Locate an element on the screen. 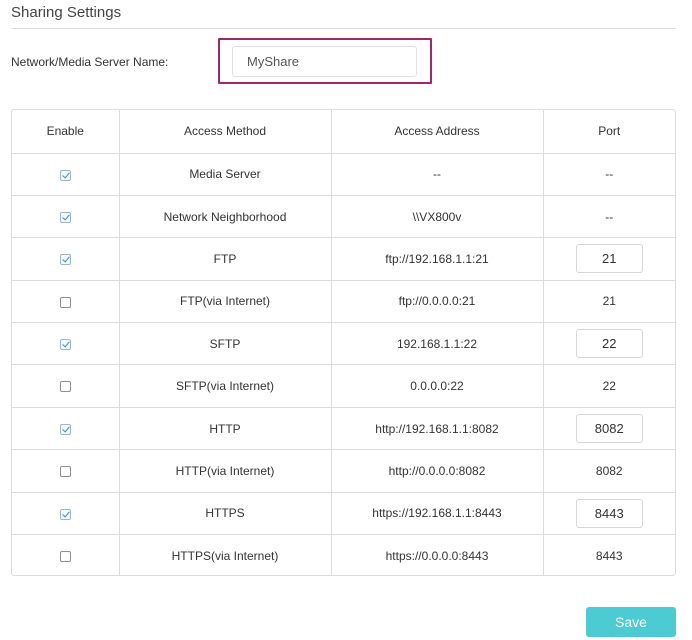 This screenshot has width=692, height=640. section-title: Sharing Settings is located at coordinates (66, 12).